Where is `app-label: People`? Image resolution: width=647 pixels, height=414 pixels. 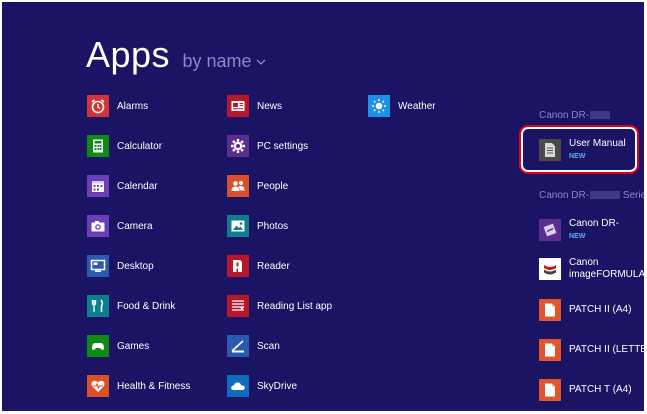
app-label: People is located at coordinates (273, 186).